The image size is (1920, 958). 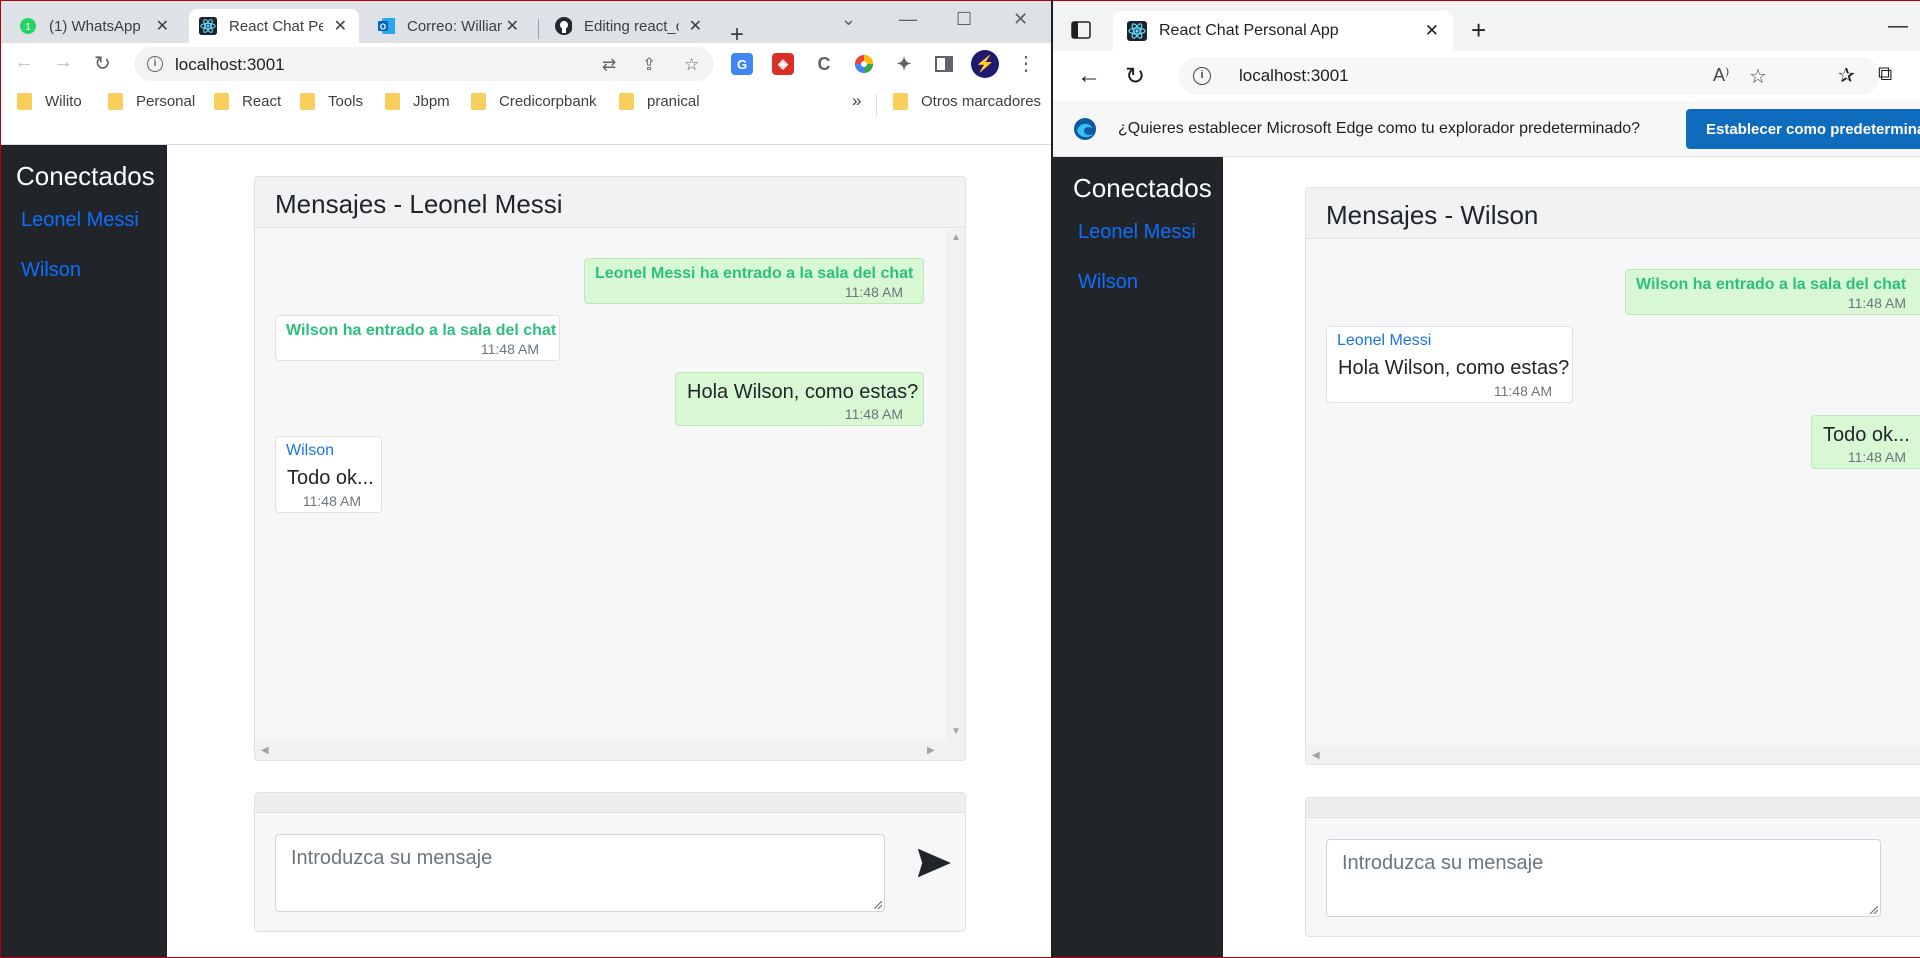 I want to click on bookmark-react: React, so click(x=247, y=101).